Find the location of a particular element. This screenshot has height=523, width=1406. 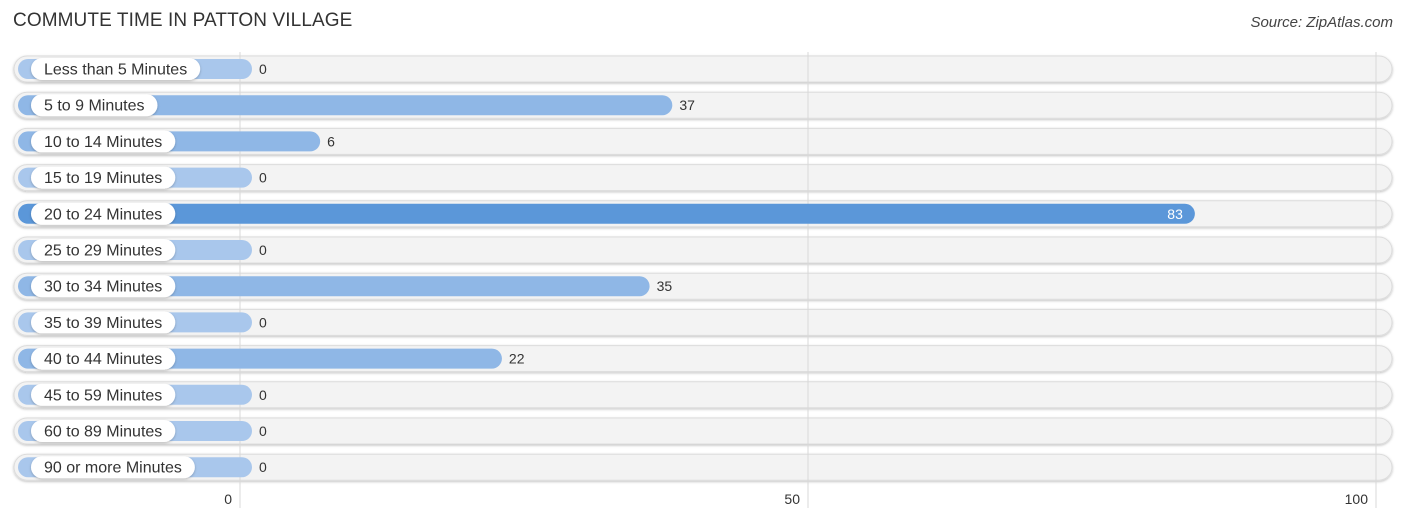

category-label: 30 to 34 Minutes is located at coordinates (103, 287).